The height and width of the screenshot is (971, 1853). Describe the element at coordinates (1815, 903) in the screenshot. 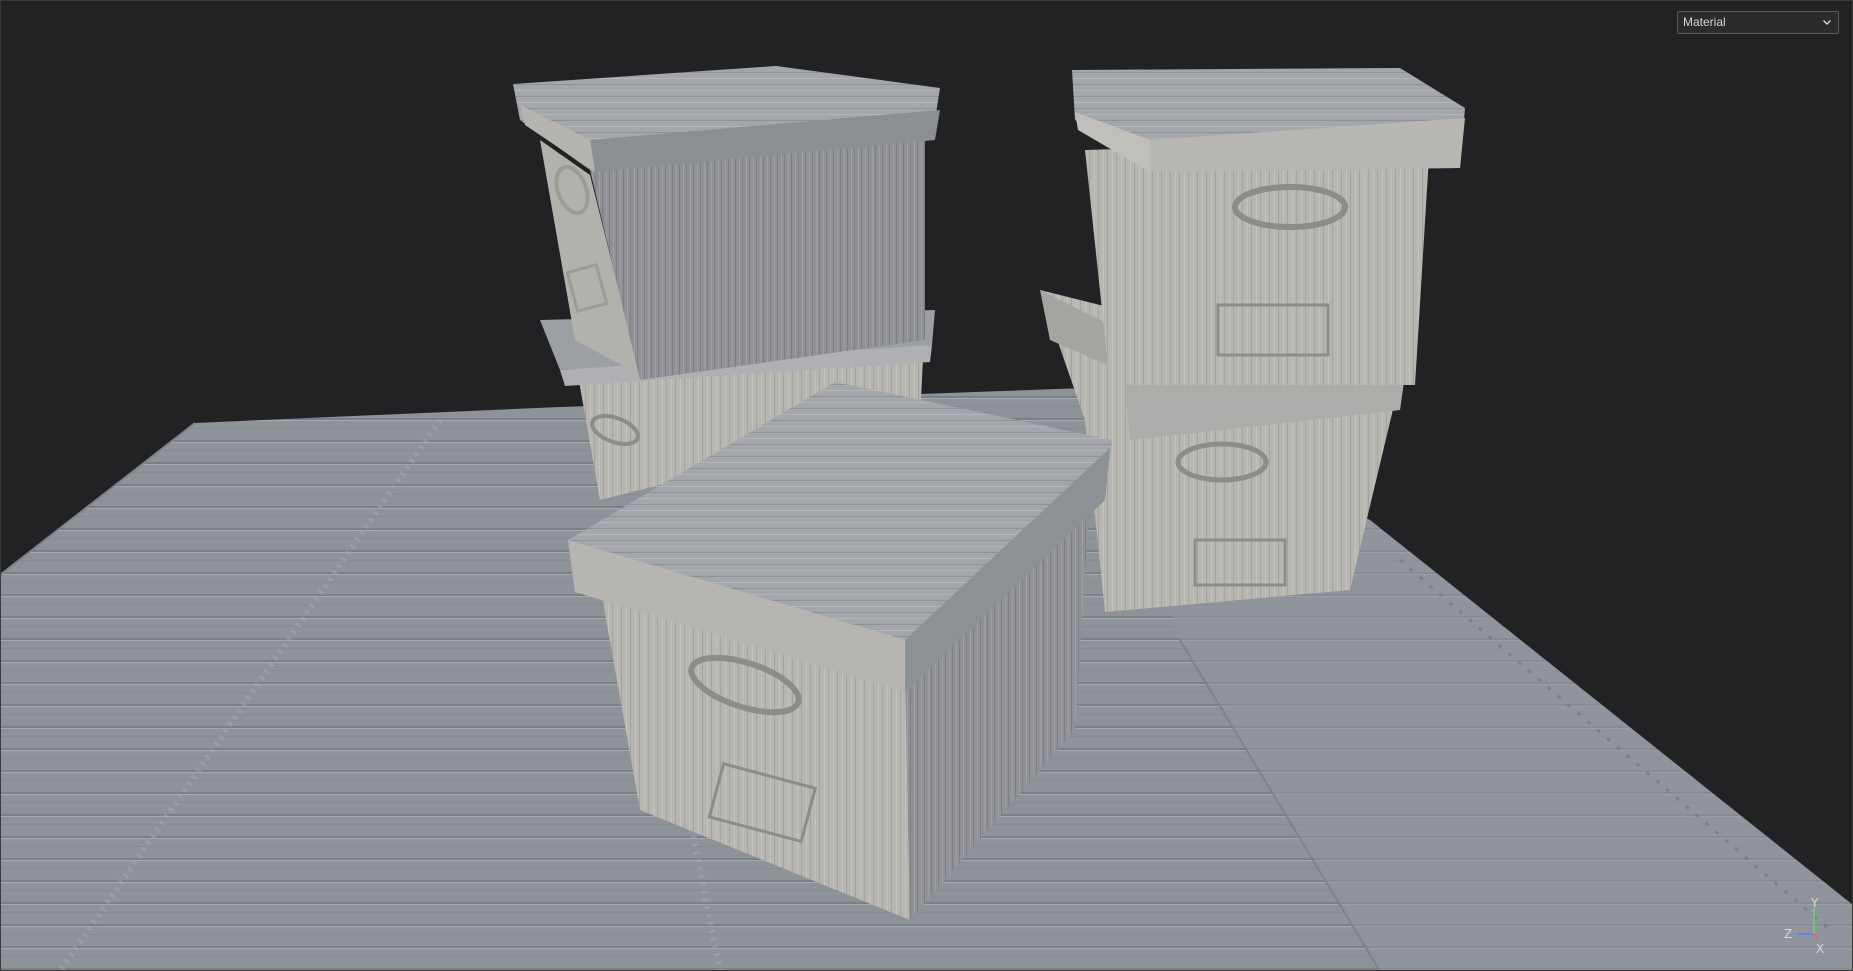

I see `axis-y-label: Y` at that location.